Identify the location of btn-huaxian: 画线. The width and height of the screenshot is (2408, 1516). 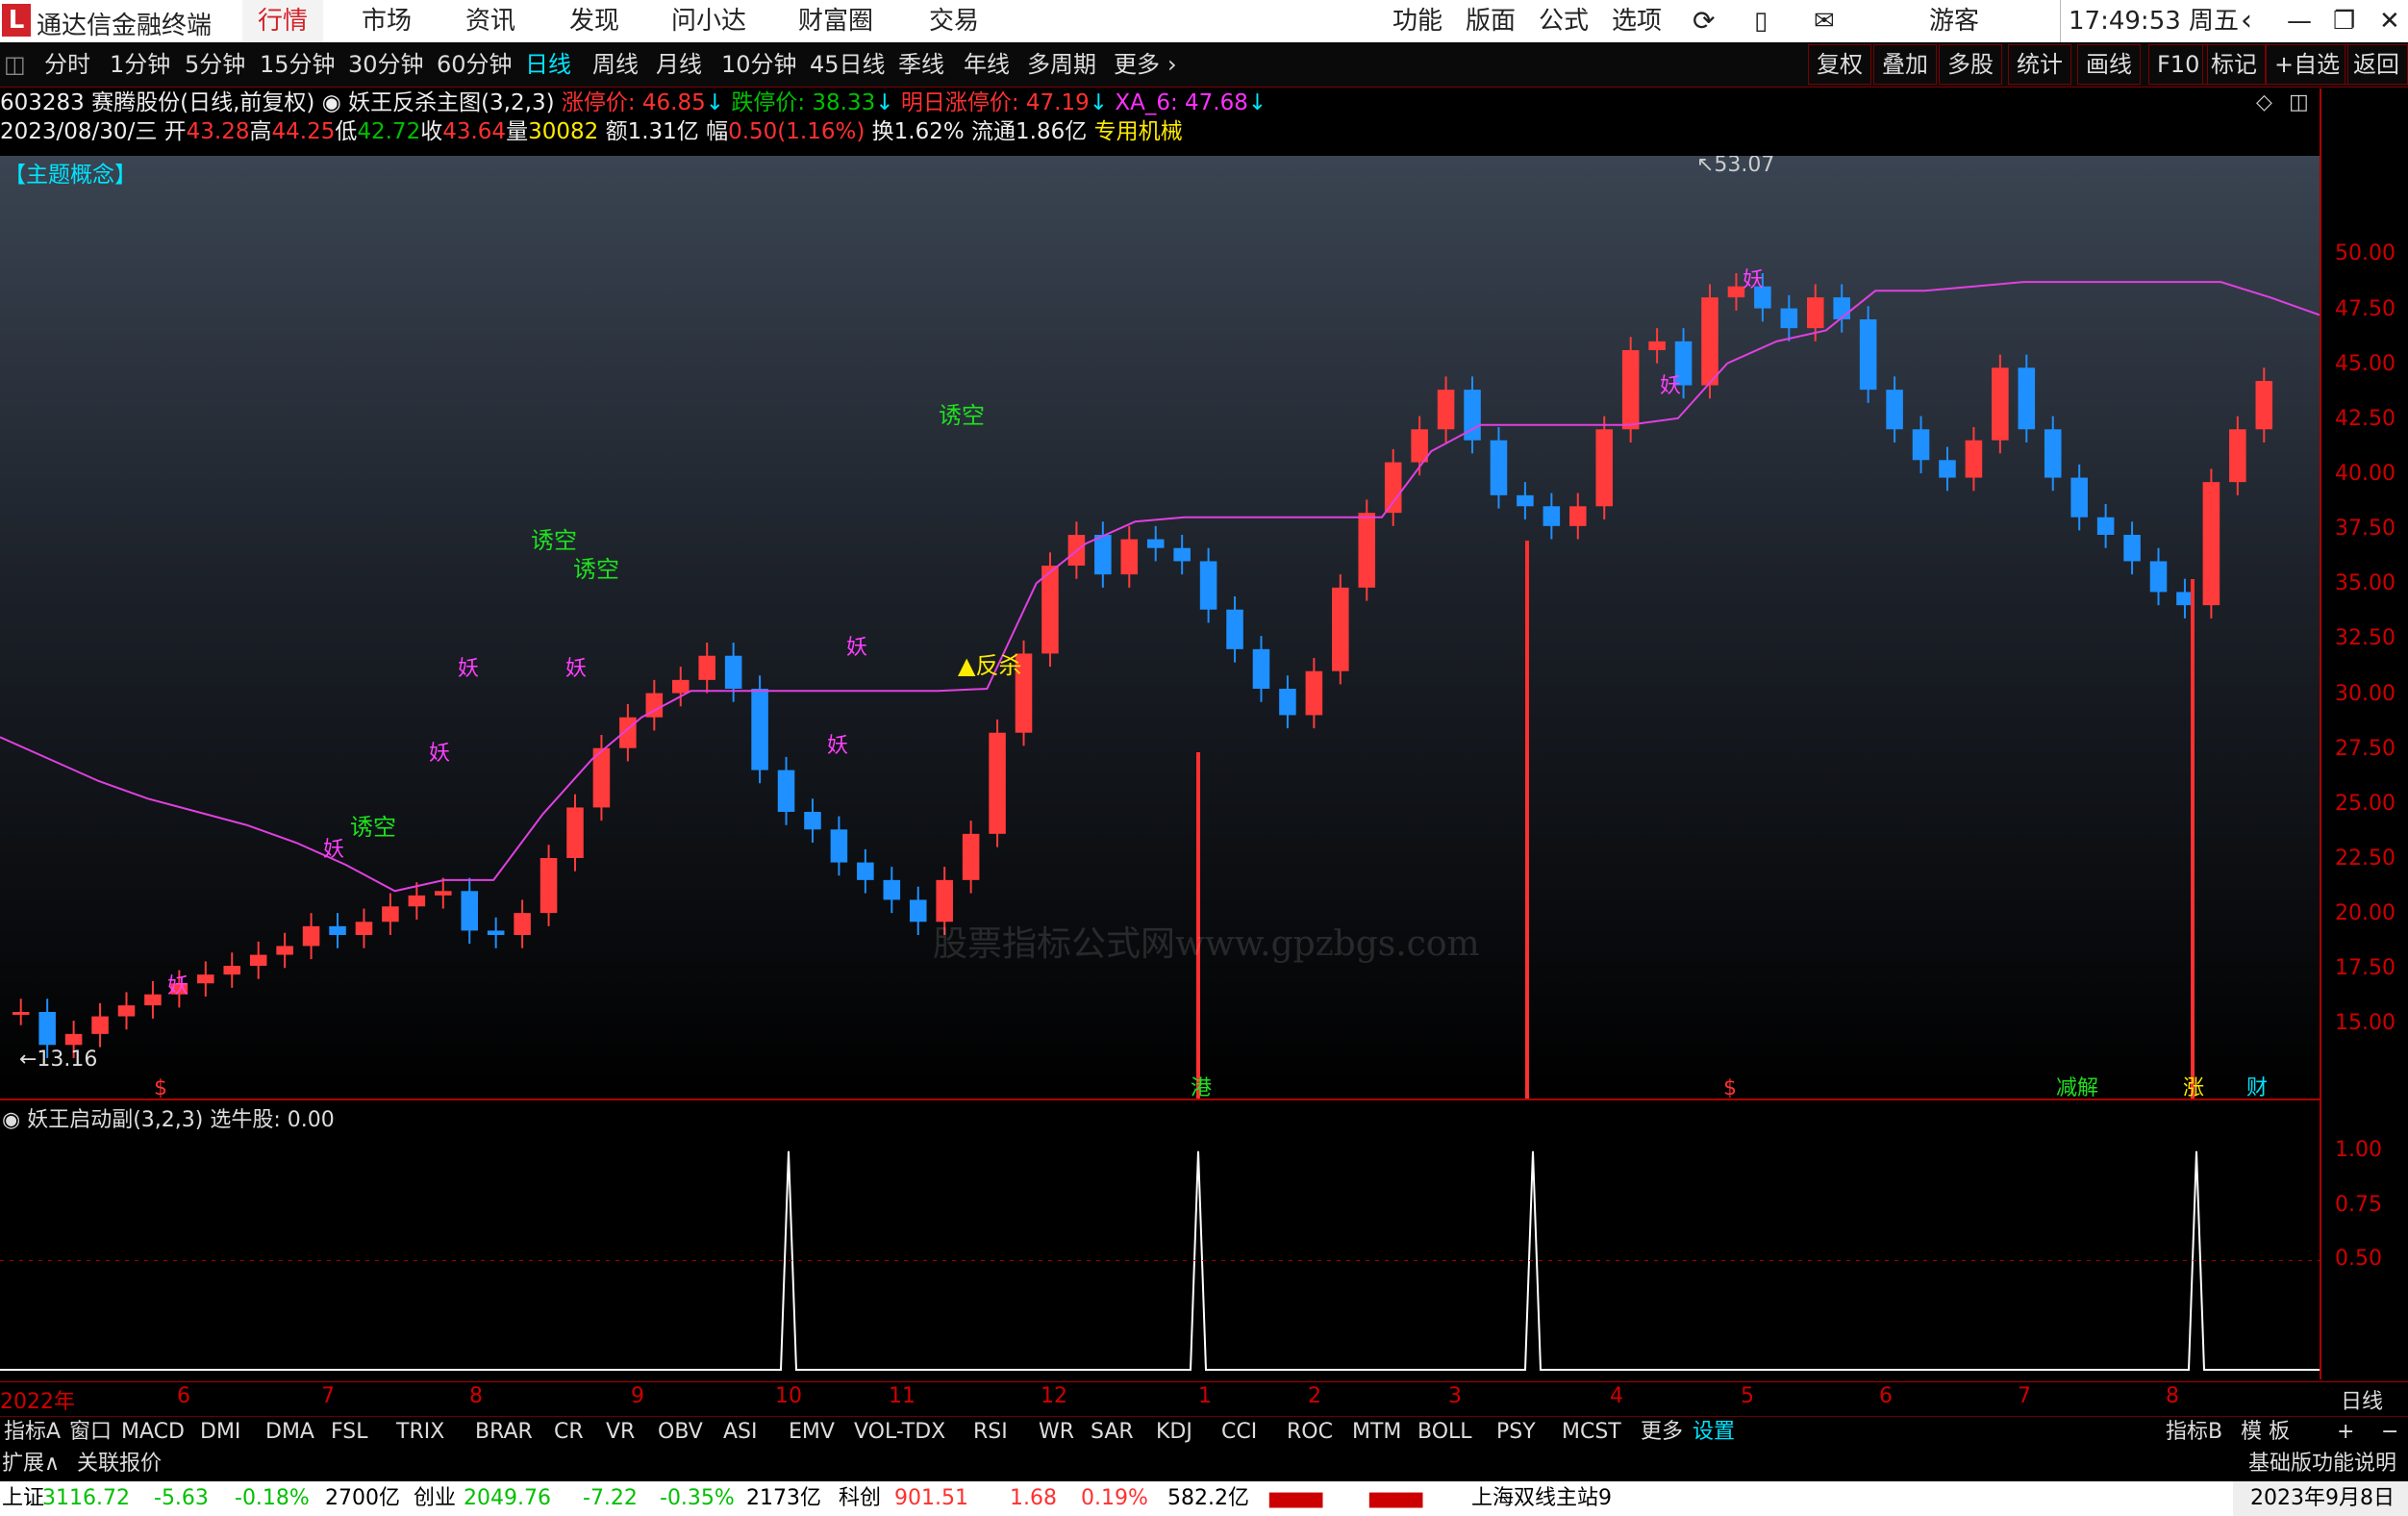
(2109, 64).